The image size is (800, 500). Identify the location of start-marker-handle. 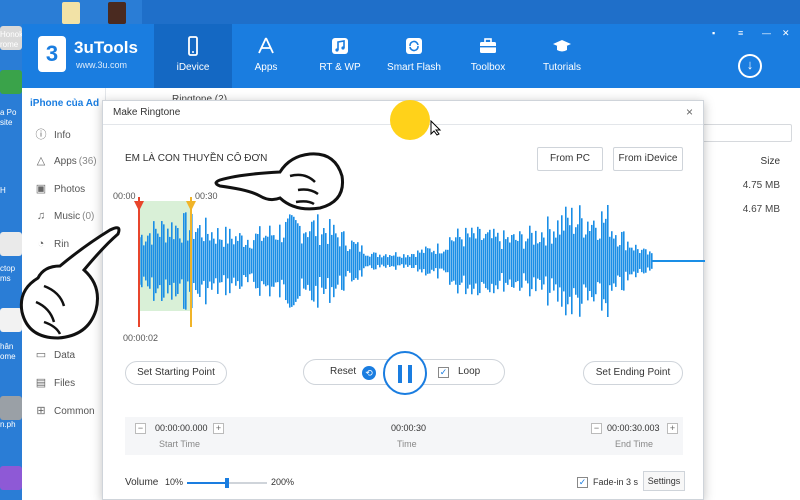
(139, 206).